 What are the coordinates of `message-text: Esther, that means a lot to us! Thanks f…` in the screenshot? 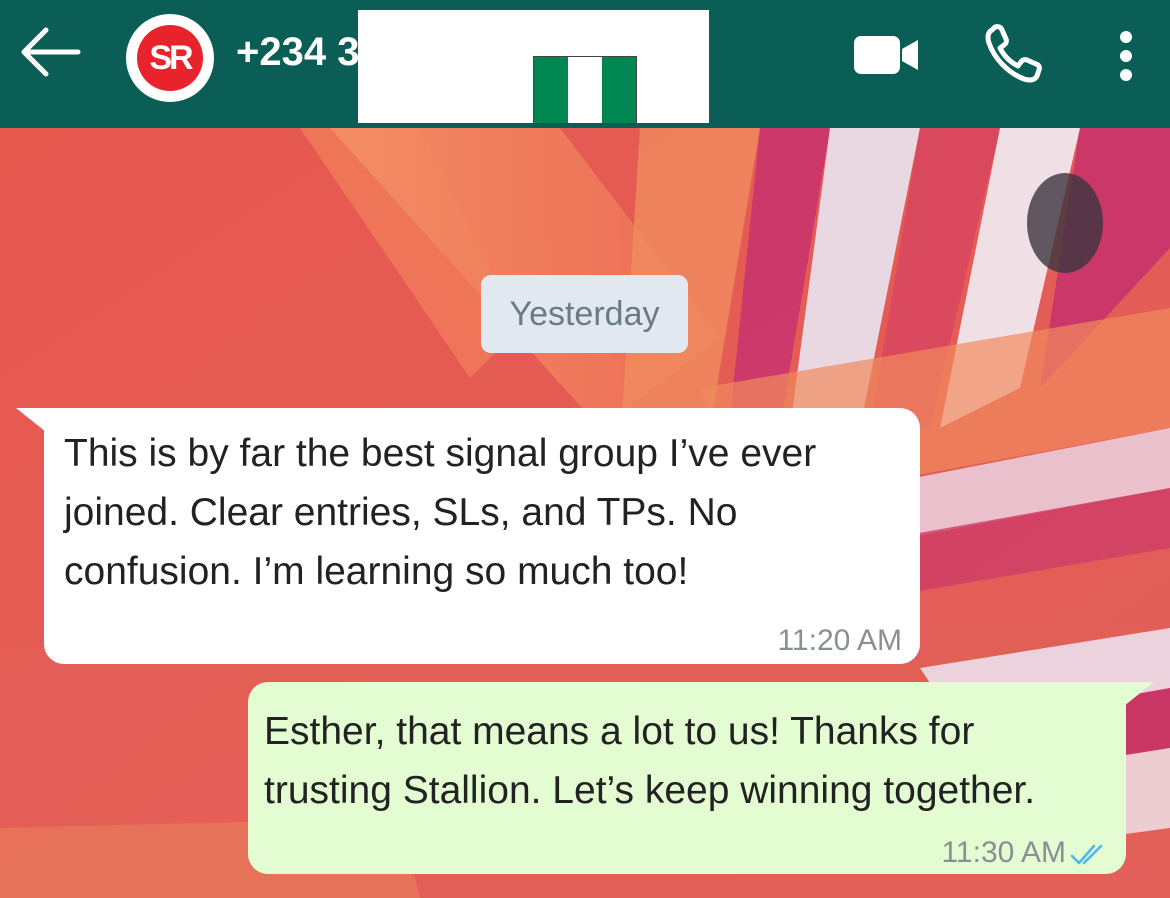 It's located at (650, 761).